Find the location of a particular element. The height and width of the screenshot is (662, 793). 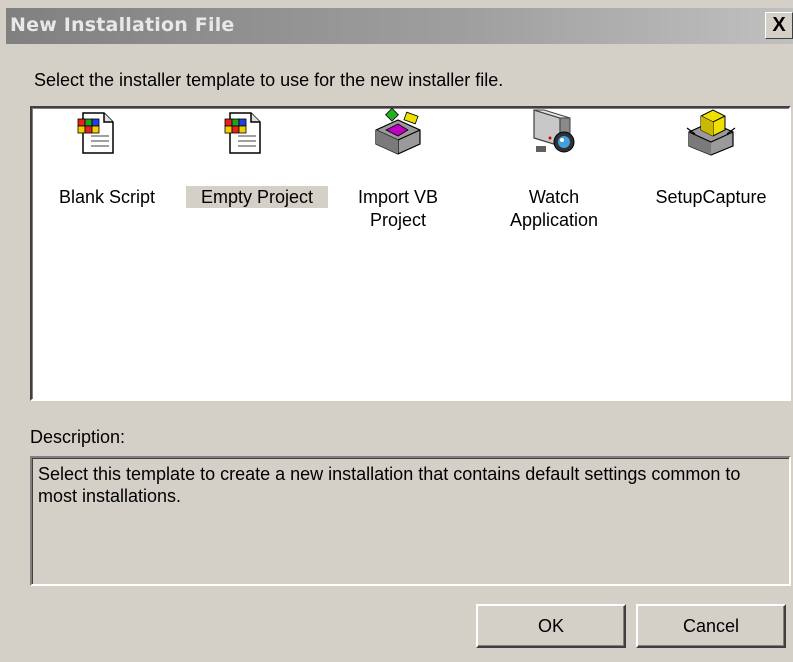

description-label: Description: is located at coordinates (78, 437).